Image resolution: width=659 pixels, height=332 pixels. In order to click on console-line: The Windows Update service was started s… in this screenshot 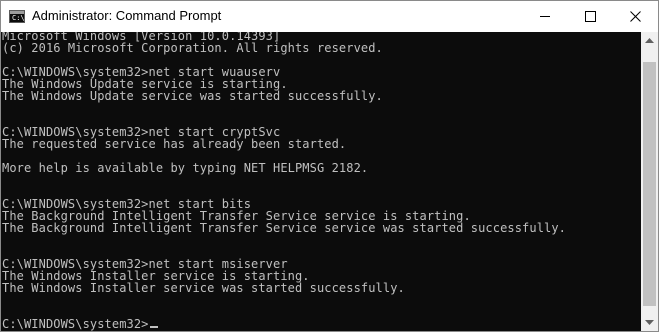, I will do `click(192, 96)`.